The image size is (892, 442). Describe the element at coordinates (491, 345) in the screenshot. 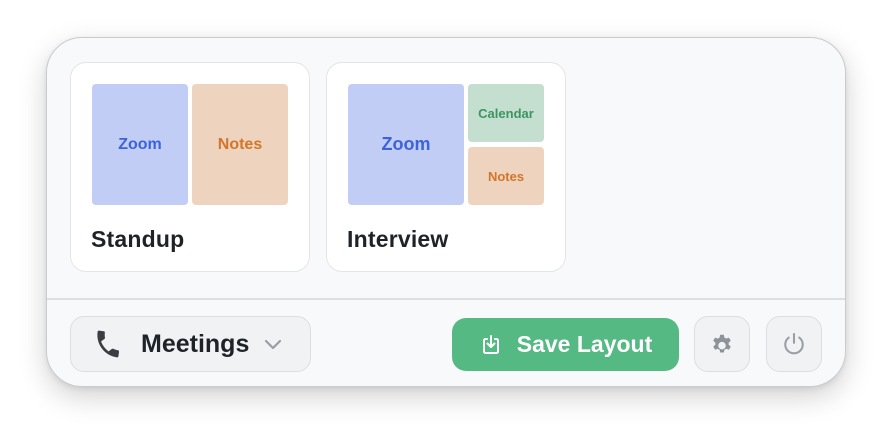

I see `save-download-icon` at that location.